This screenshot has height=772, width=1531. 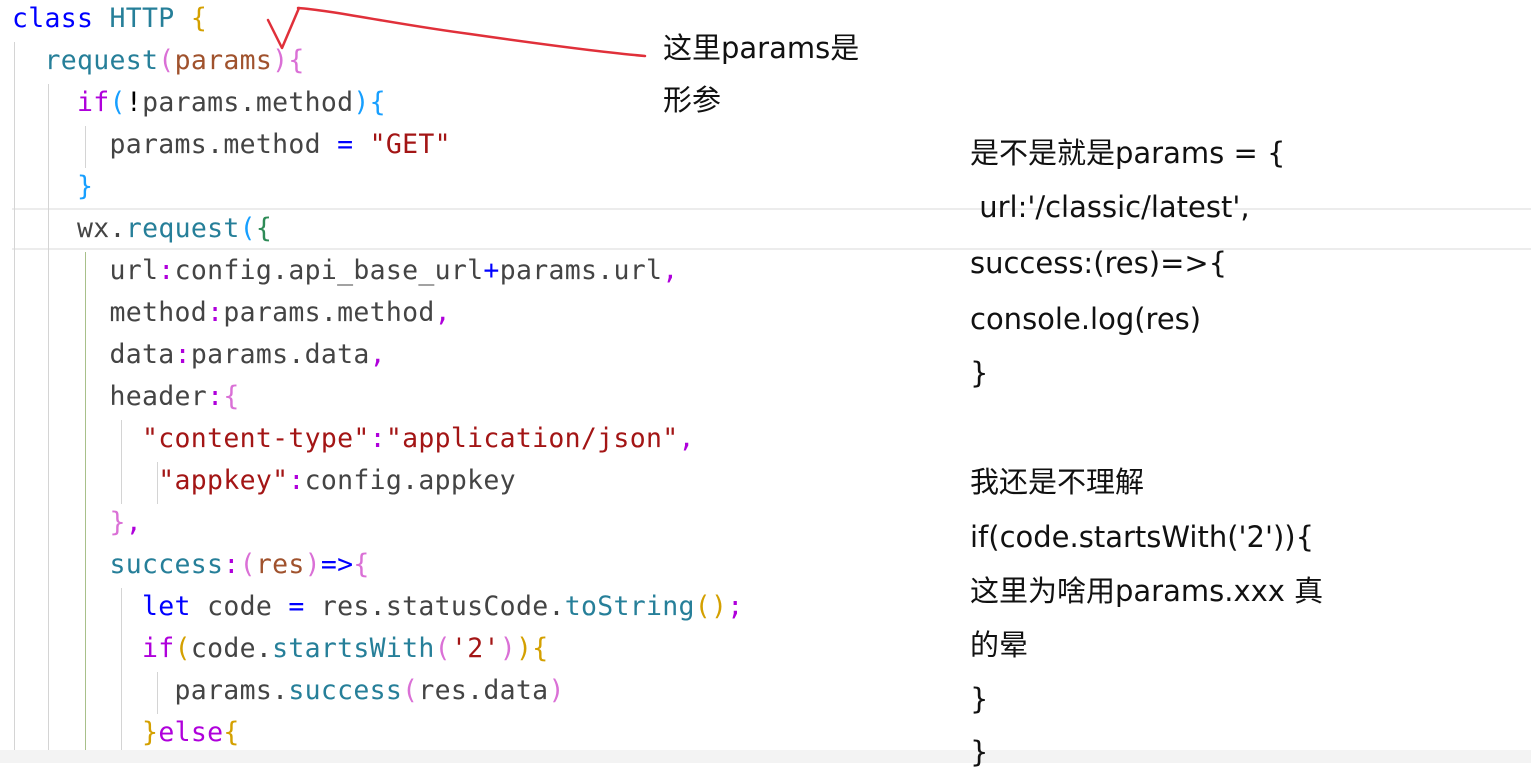 I want to click on note-right-line-1: 是不是就是params = {, so click(x=1128, y=153).